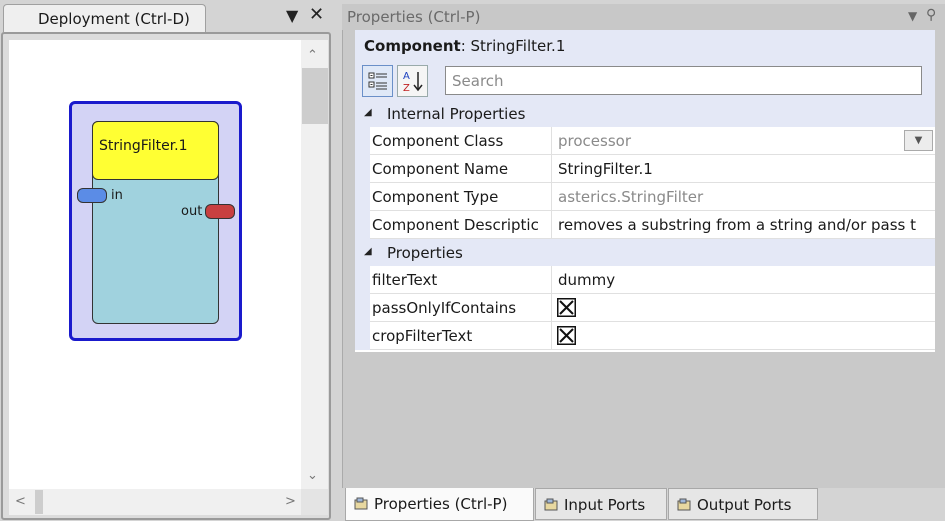 This screenshot has width=945, height=521. Describe the element at coordinates (605, 505) in the screenshot. I see `tab-label: Input Ports` at that location.